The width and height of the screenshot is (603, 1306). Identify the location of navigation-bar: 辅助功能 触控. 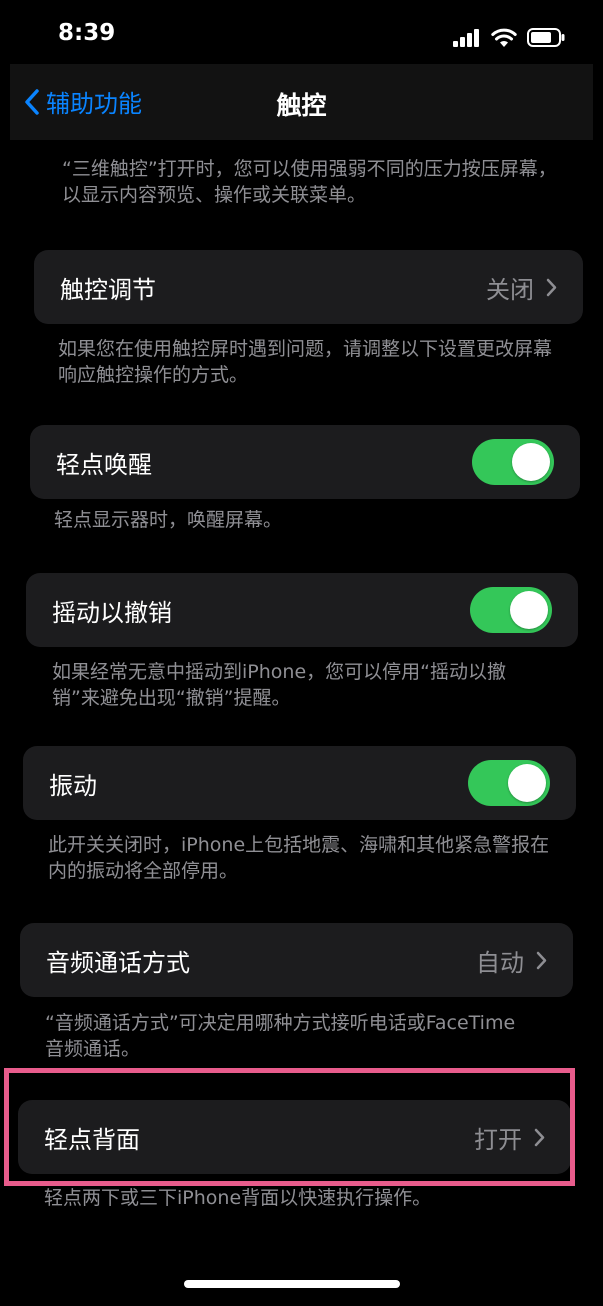
(301, 102).